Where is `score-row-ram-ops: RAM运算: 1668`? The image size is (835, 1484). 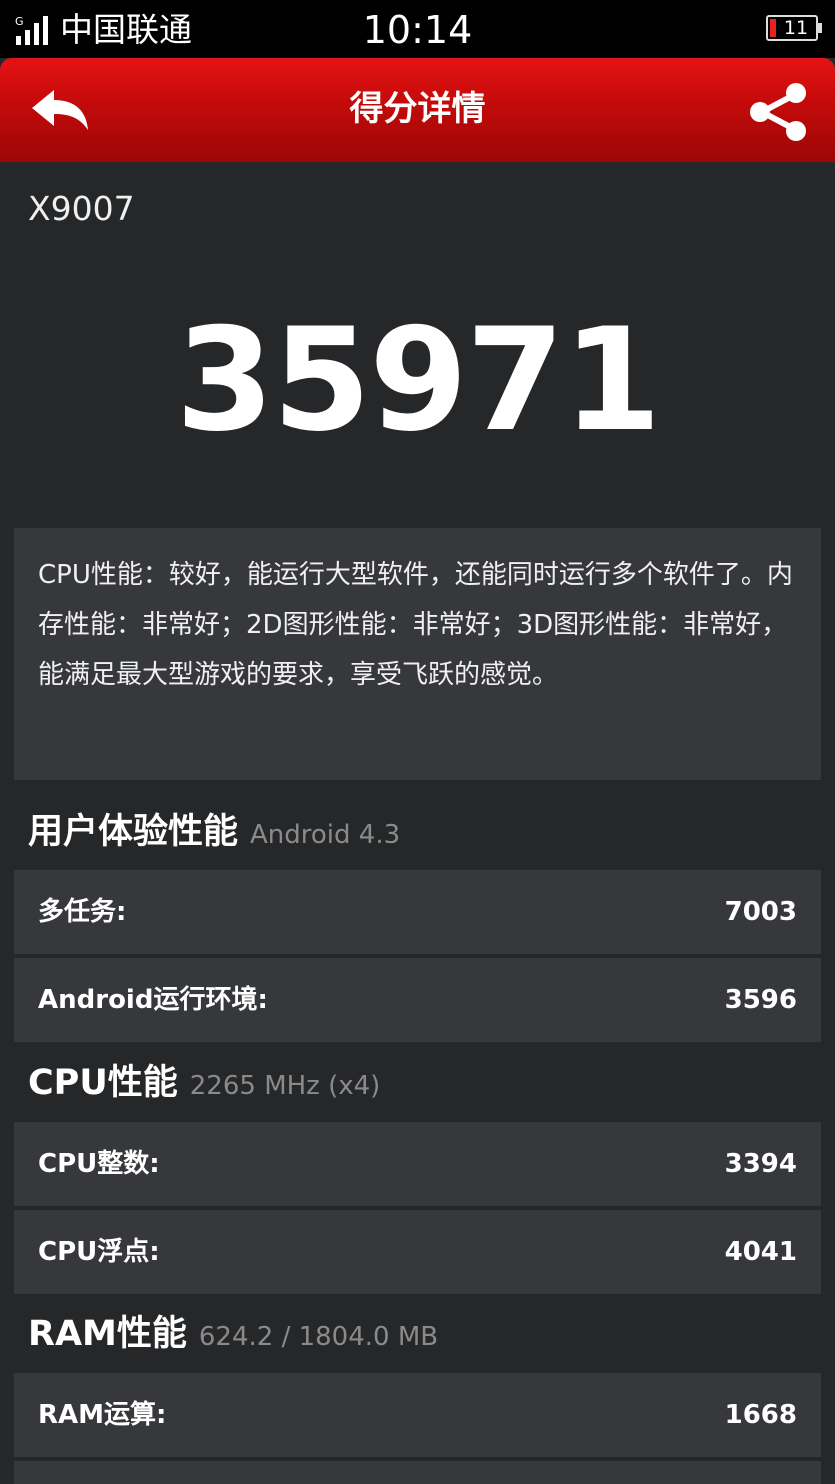
score-row-ram-ops: RAM运算: 1668 is located at coordinates (417, 1415).